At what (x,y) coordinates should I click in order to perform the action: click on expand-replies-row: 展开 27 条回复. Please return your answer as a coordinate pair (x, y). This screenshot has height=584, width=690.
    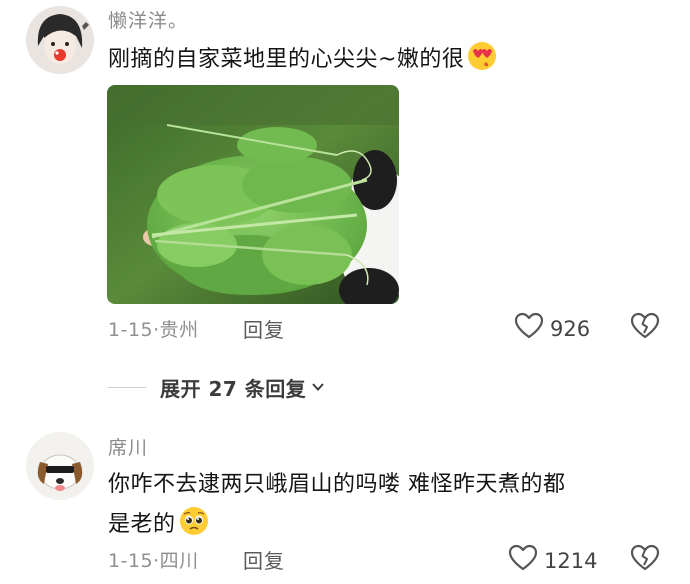
    Looking at the image, I should click on (217, 387).